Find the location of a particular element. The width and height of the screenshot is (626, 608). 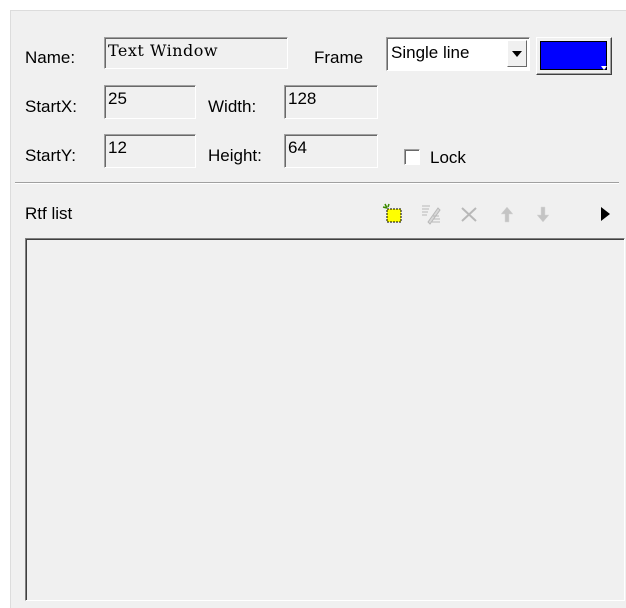

color-dropdown-arrow-icon is located at coordinates (604, 68).